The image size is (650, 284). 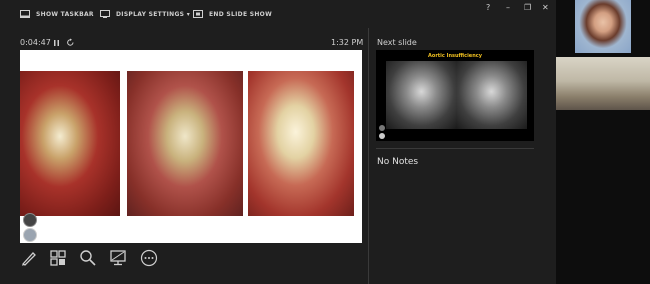 I want to click on slide-seal-icon, so click(x=30, y=235).